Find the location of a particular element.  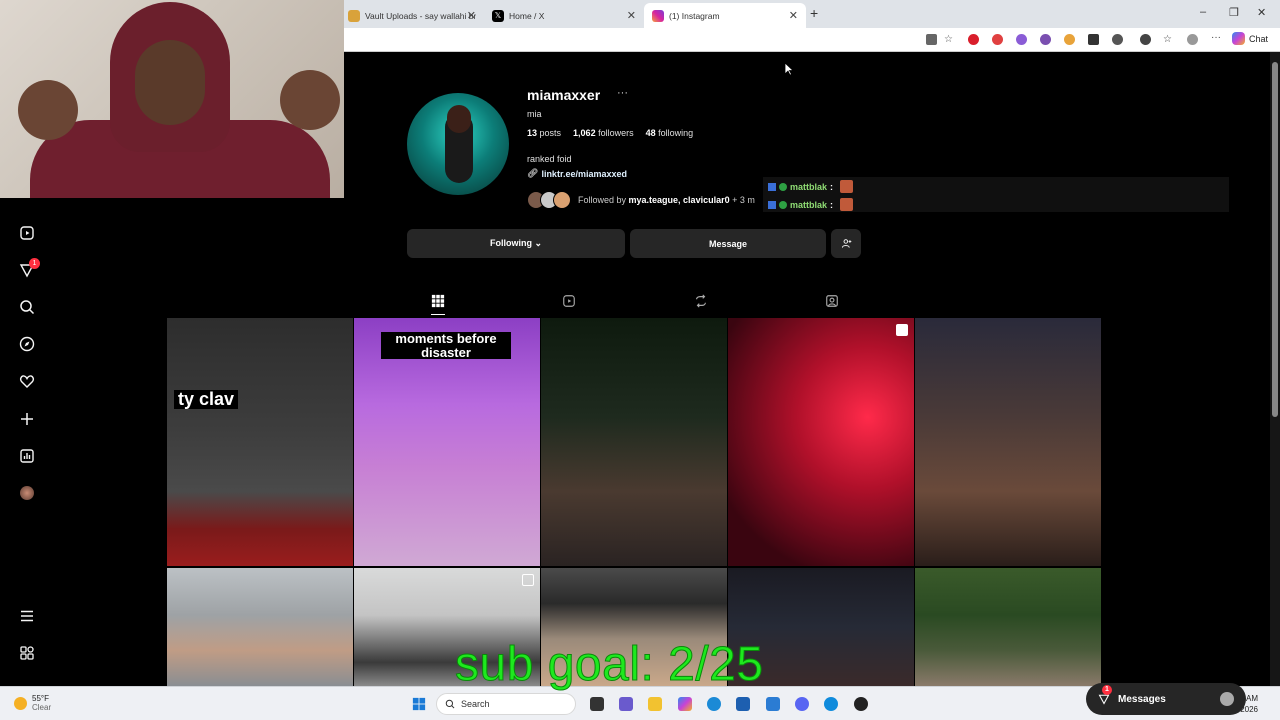

messages-pill: 1 Messages is located at coordinates (1166, 699).